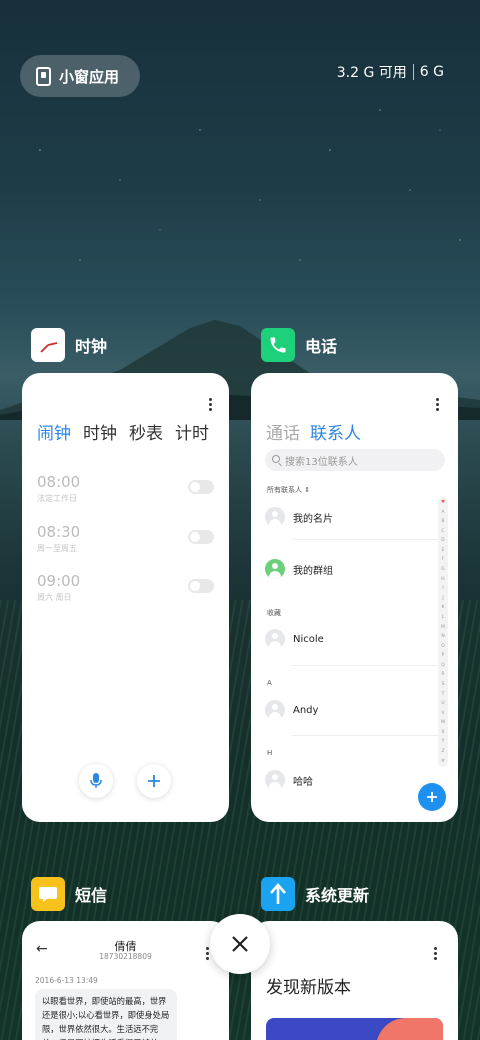  What do you see at coordinates (443, 607) in the screenshot?
I see `index-letter: K` at bounding box center [443, 607].